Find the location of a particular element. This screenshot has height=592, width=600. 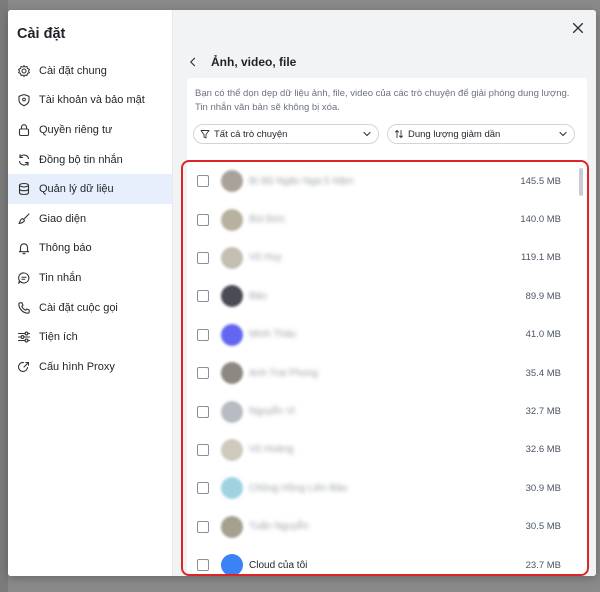

storage-size: 140.0 MB is located at coordinates (540, 220).